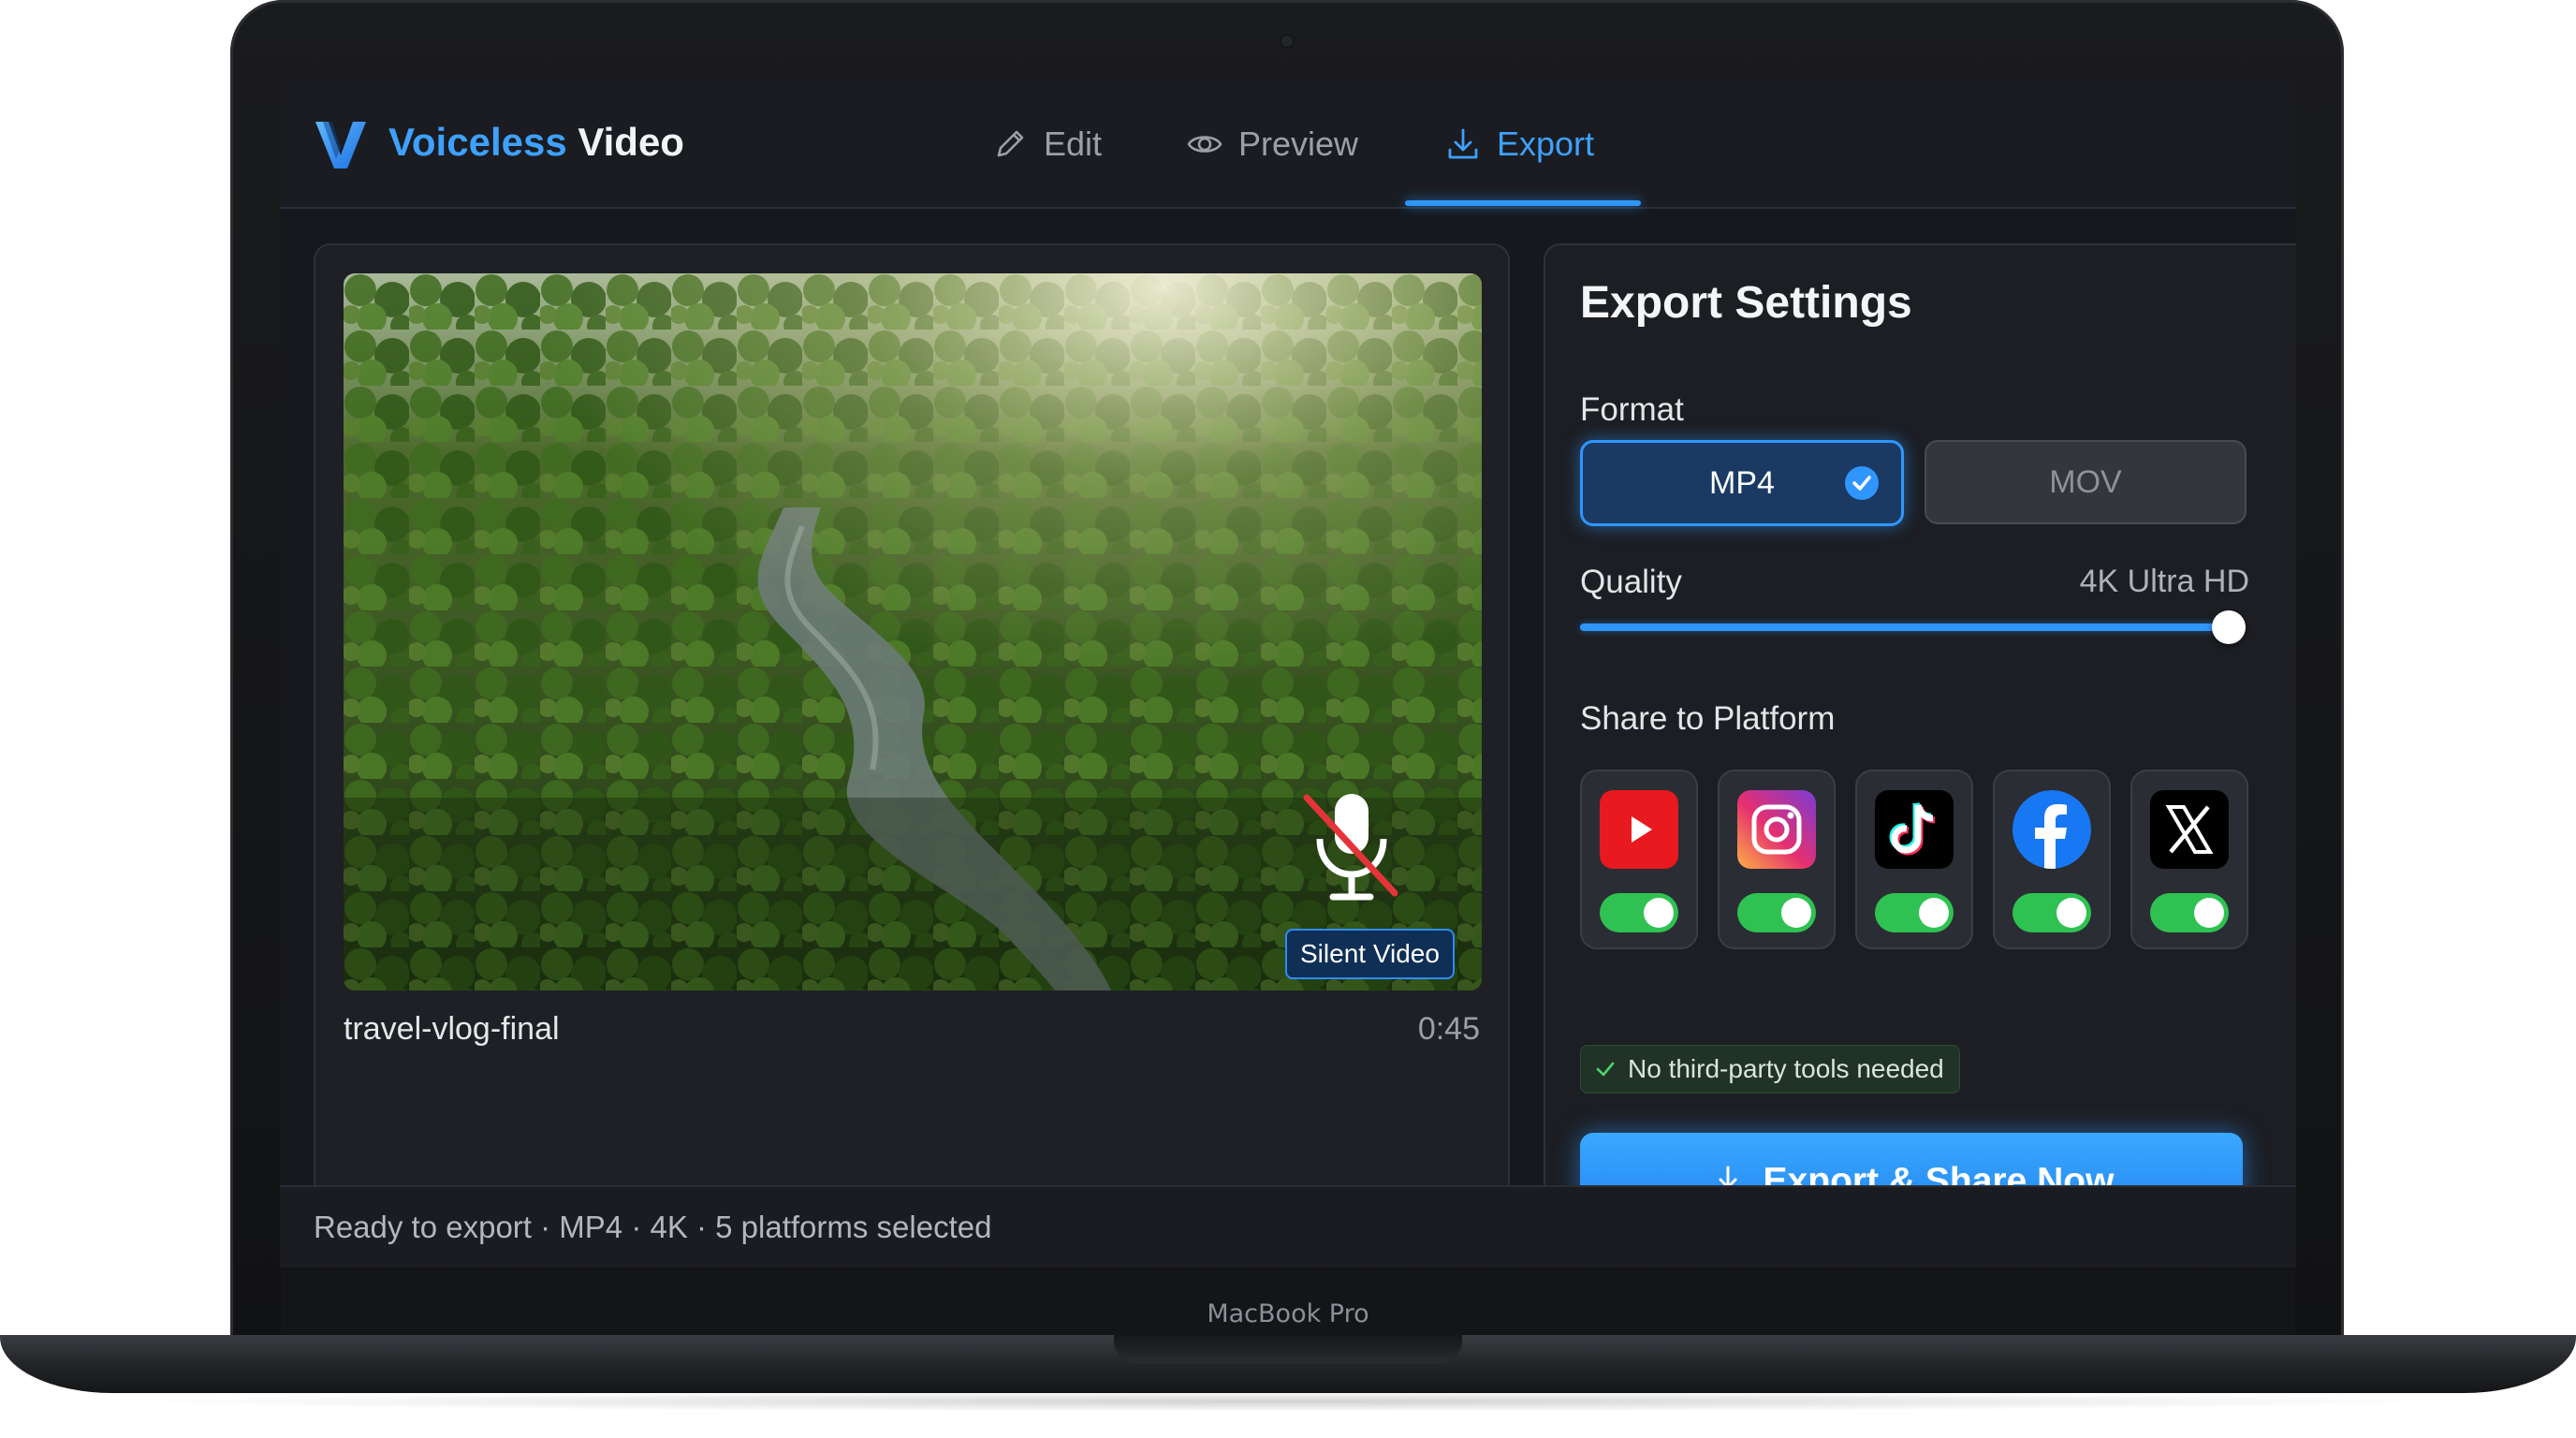 The height and width of the screenshot is (1438, 2576). Describe the element at coordinates (1350, 847) in the screenshot. I see `microphone-muted-icon` at that location.